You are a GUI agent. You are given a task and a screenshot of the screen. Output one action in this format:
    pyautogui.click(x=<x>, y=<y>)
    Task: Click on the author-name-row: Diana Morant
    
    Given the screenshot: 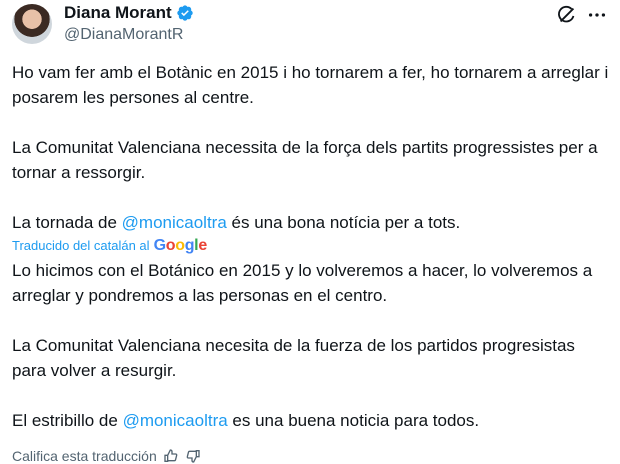 What is the action you would take?
    pyautogui.click(x=129, y=13)
    